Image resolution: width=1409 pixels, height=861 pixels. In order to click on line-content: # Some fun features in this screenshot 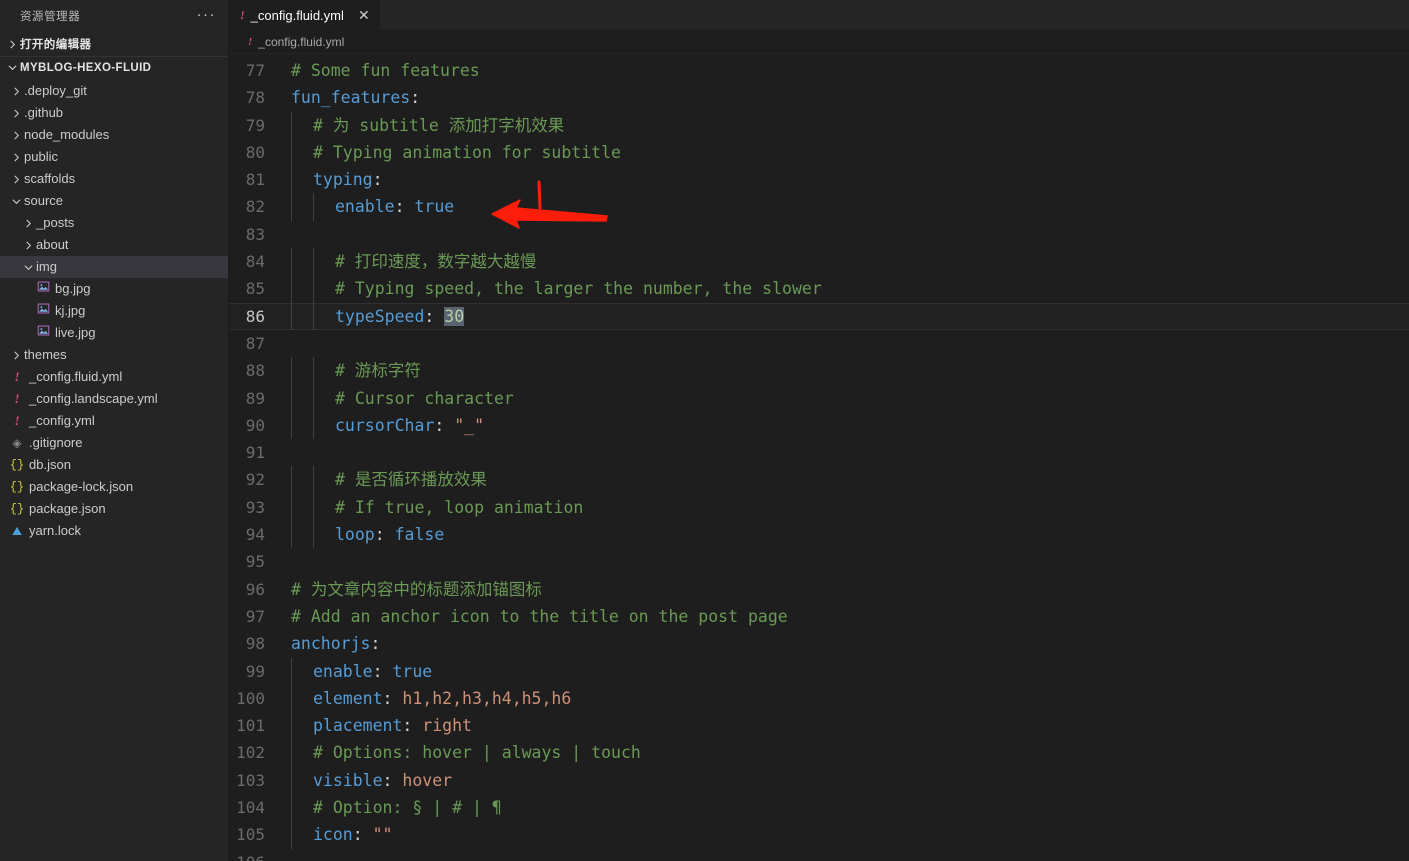, I will do `click(850, 70)`.